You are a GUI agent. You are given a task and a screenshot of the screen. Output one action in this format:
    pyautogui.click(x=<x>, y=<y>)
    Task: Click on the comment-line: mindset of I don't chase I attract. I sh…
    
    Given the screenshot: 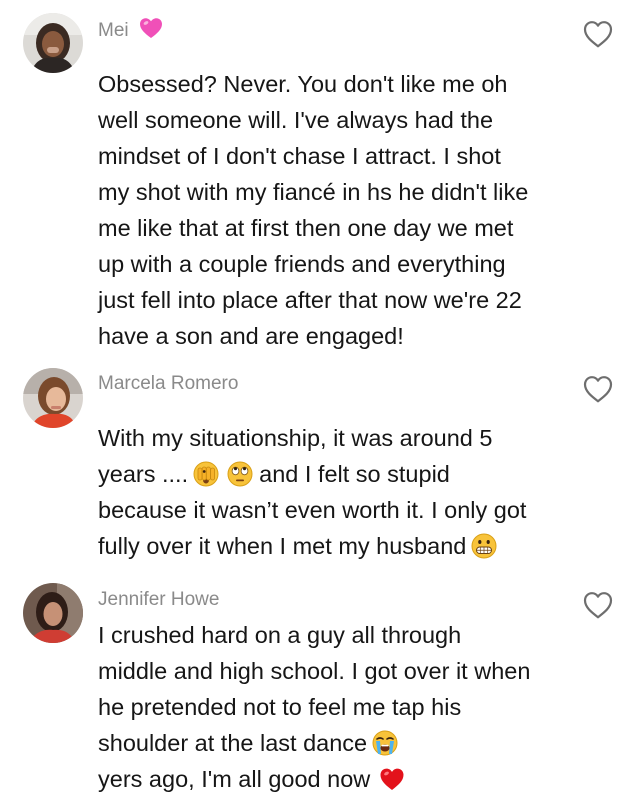 What is the action you would take?
    pyautogui.click(x=299, y=156)
    